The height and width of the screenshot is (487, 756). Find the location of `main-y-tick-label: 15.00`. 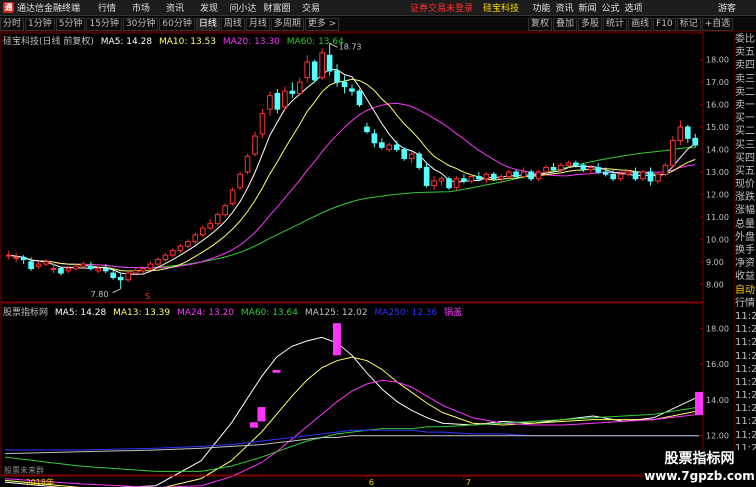

main-y-tick-label: 15.00 is located at coordinates (717, 127).